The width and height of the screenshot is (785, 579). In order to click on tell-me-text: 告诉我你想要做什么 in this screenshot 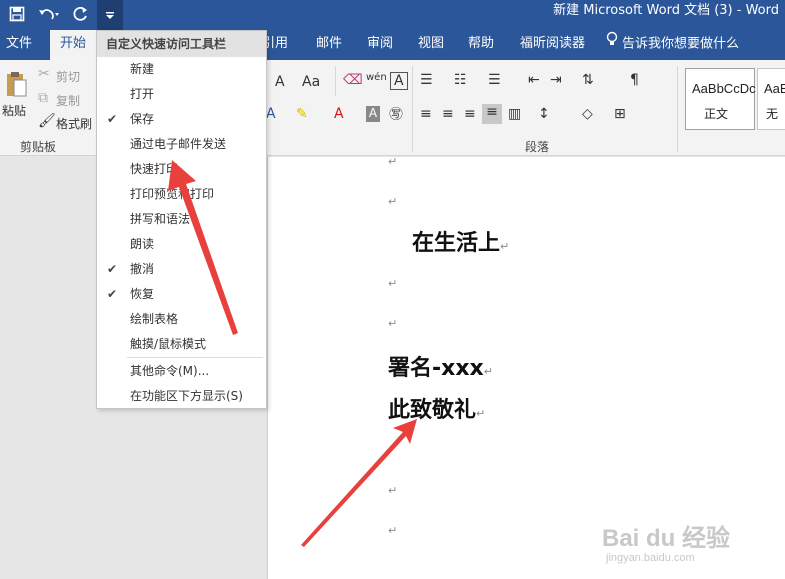, I will do `click(681, 44)`.